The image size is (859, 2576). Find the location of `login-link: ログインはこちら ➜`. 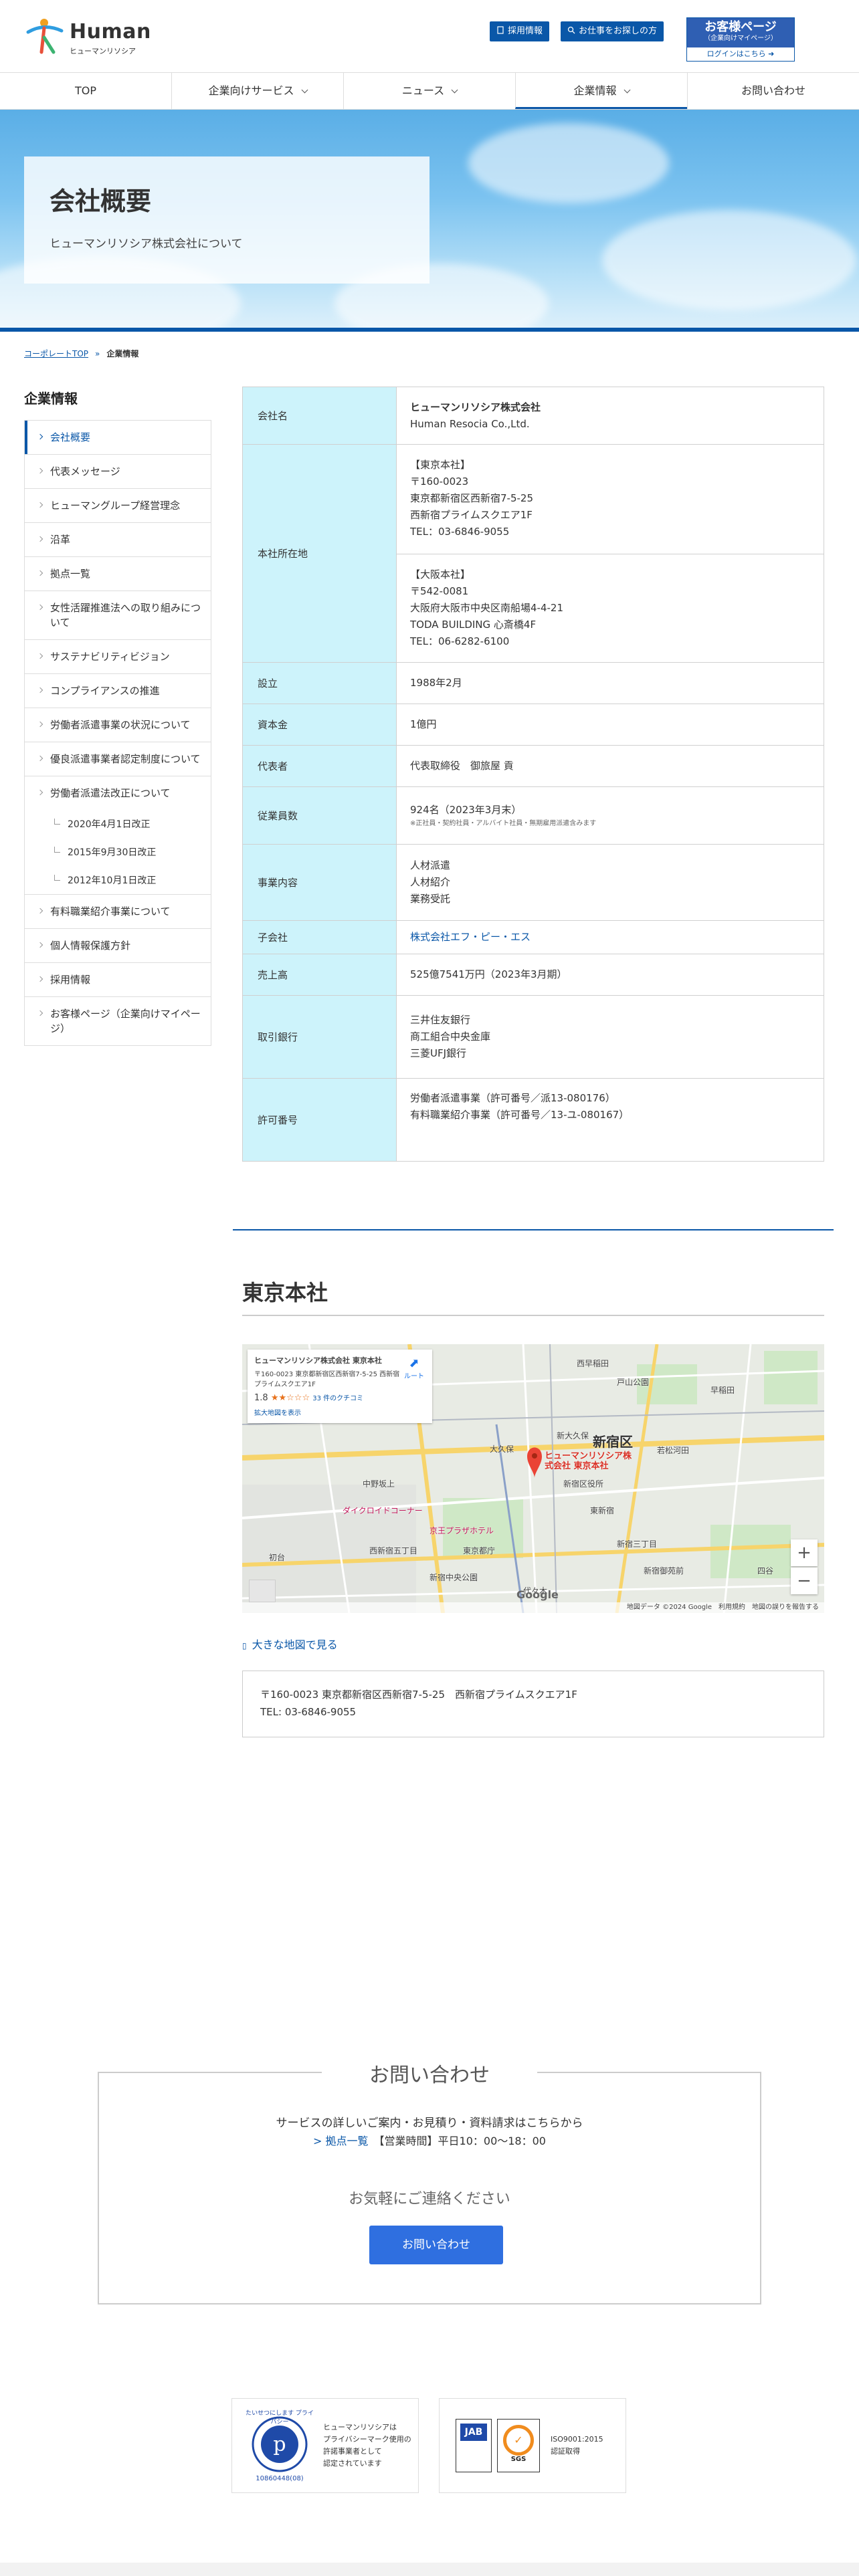

login-link: ログインはこちら ➜ is located at coordinates (740, 54).